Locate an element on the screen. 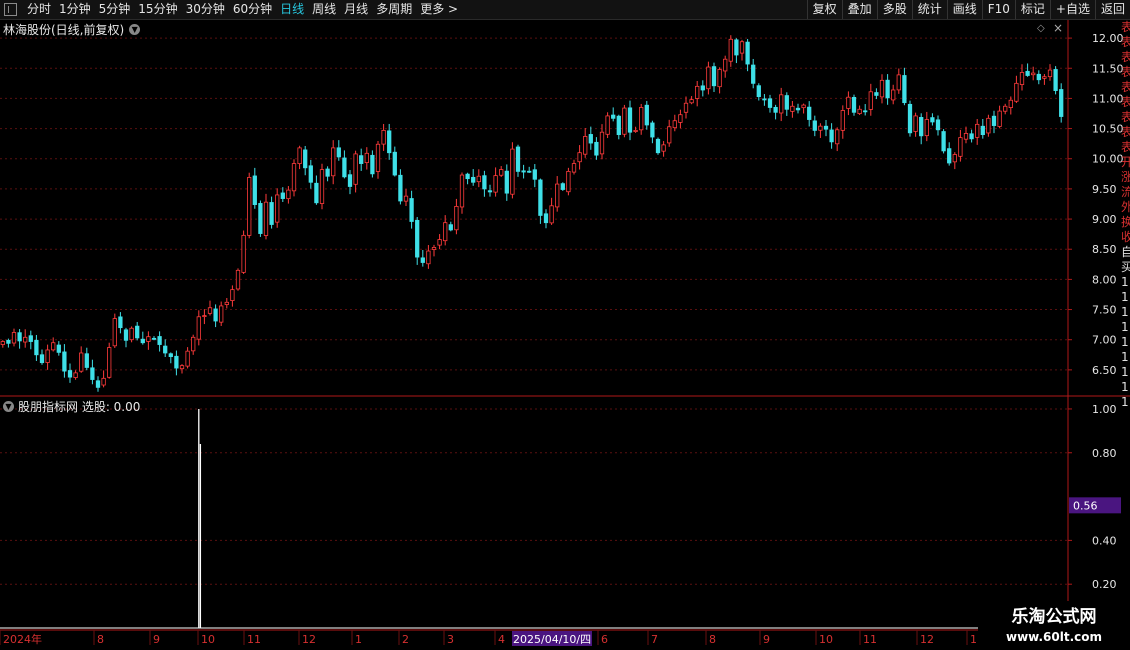 This screenshot has height=650, width=1130. price-tick-label: 11.00 is located at coordinates (1108, 98).